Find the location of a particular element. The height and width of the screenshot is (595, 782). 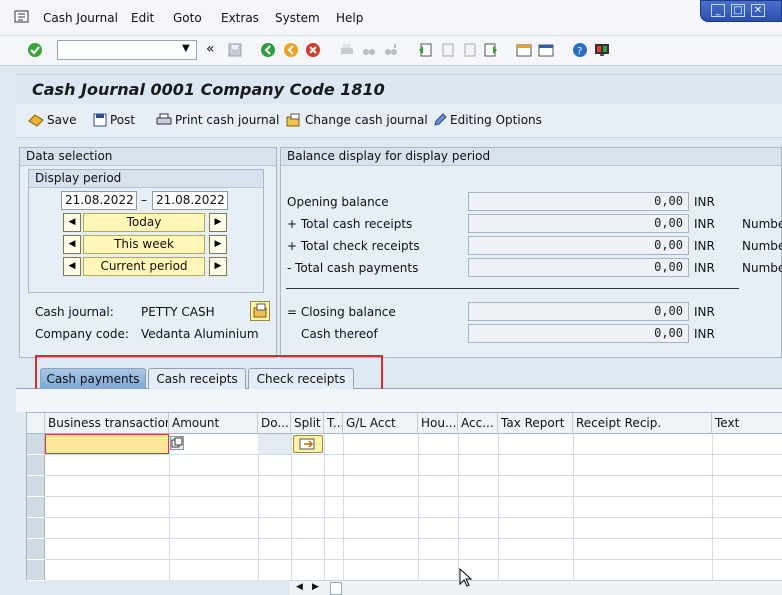

help-icon: ? is located at coordinates (580, 50).